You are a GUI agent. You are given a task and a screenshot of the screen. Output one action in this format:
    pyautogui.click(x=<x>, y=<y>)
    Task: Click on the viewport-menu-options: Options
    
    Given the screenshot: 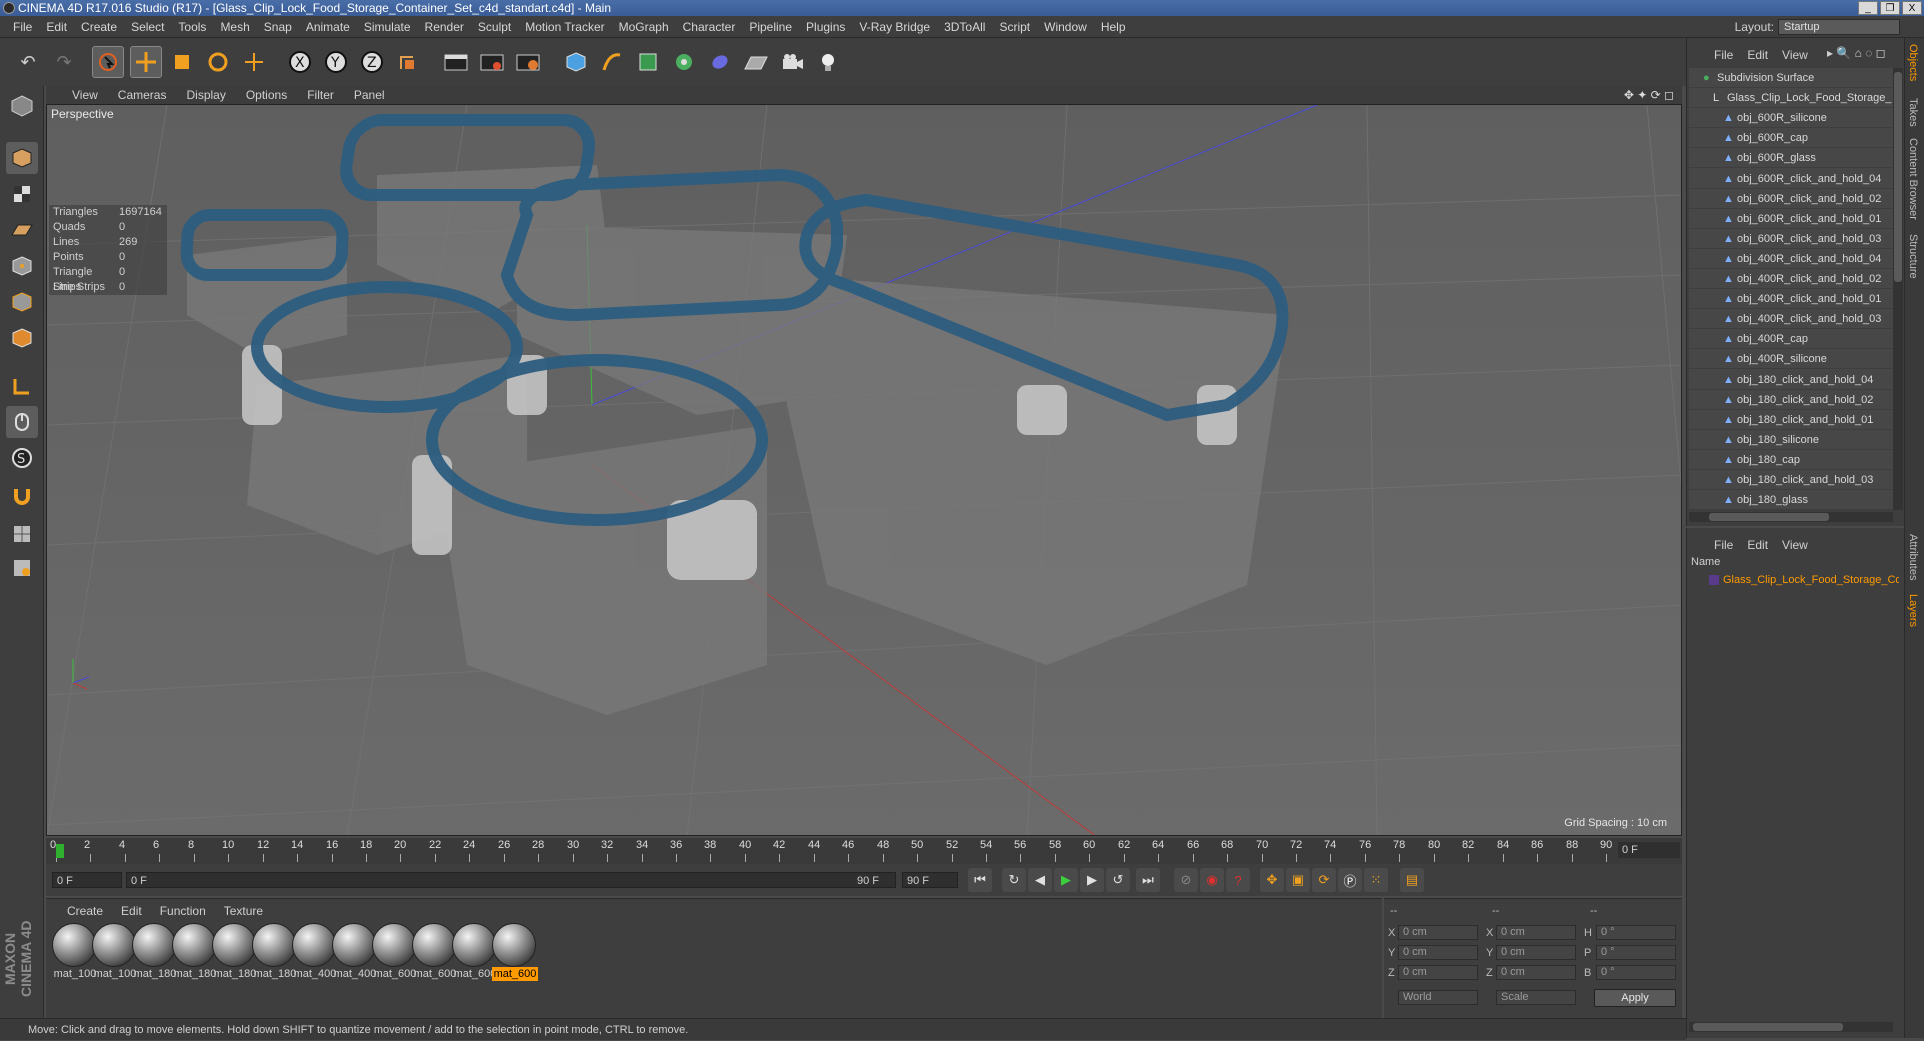 What is the action you would take?
    pyautogui.click(x=266, y=95)
    